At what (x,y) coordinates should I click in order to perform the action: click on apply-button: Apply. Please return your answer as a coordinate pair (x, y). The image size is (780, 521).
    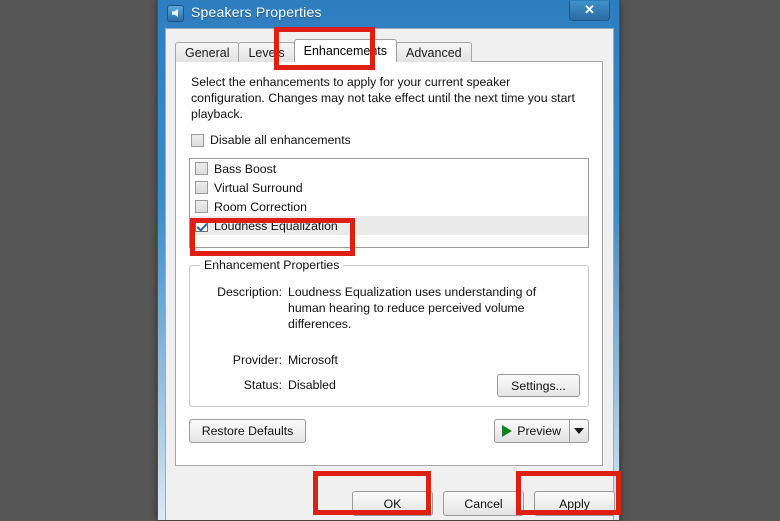
    Looking at the image, I should click on (574, 503).